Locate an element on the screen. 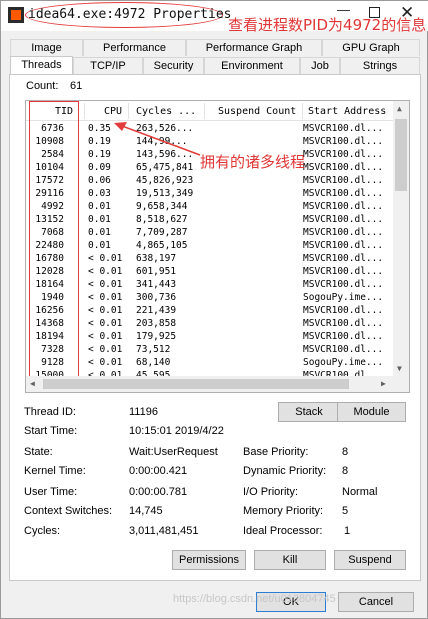  suspend-button: Suspend is located at coordinates (370, 560).